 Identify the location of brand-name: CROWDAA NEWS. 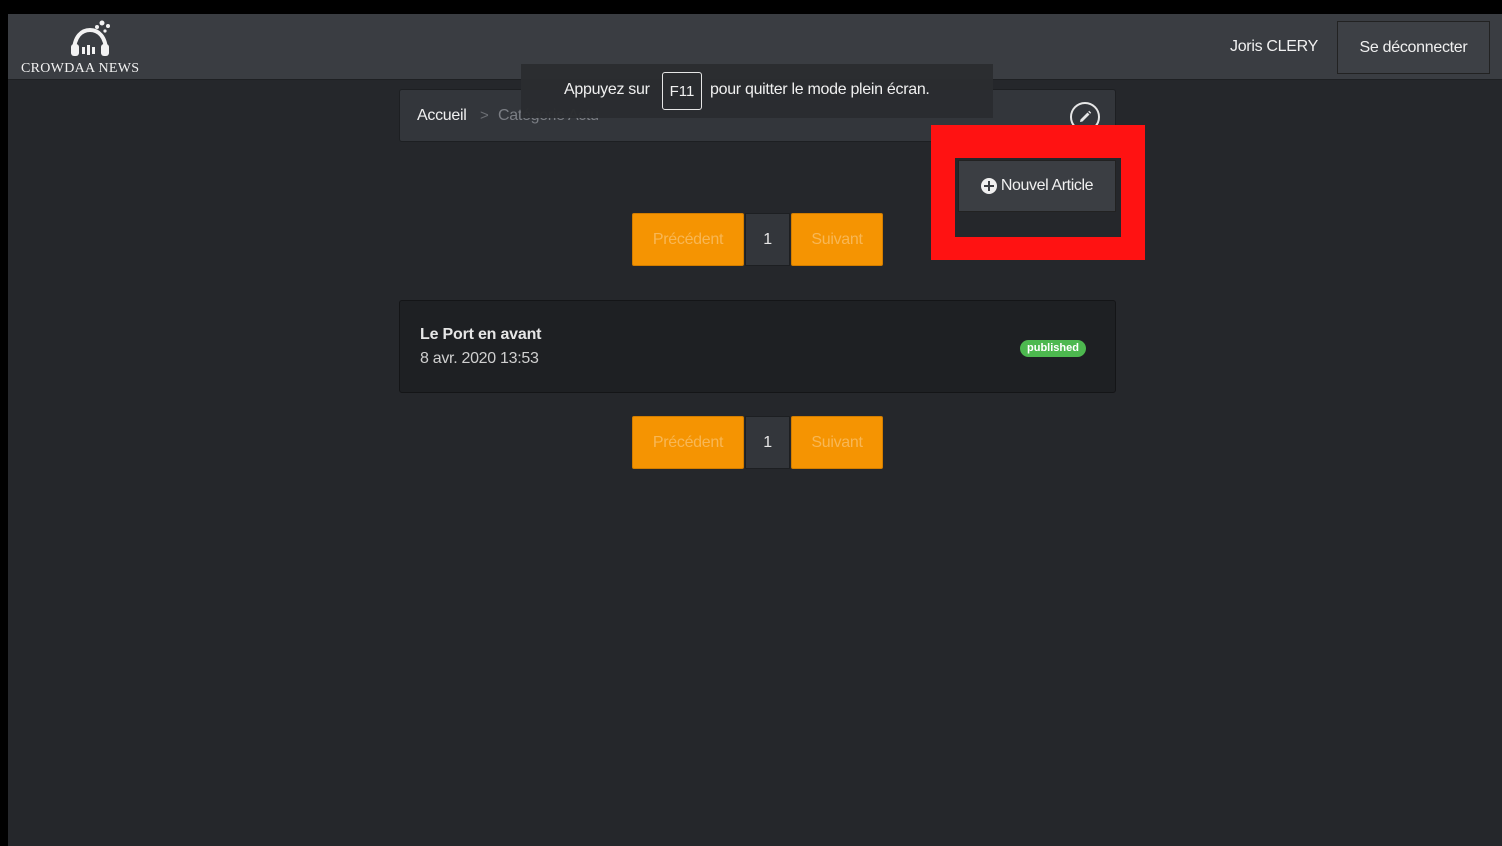
(80, 68).